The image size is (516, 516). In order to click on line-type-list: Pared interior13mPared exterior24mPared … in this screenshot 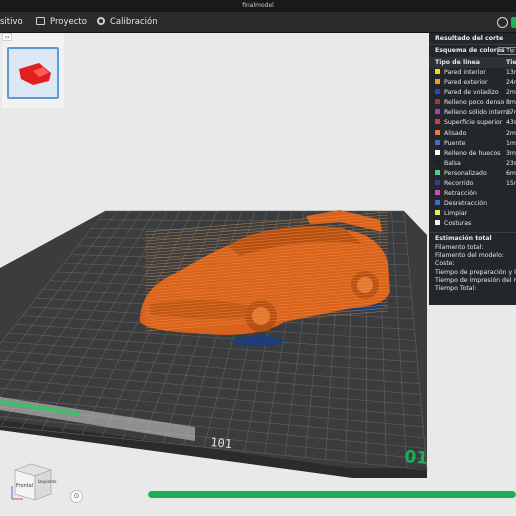, I will do `click(472, 149)`.